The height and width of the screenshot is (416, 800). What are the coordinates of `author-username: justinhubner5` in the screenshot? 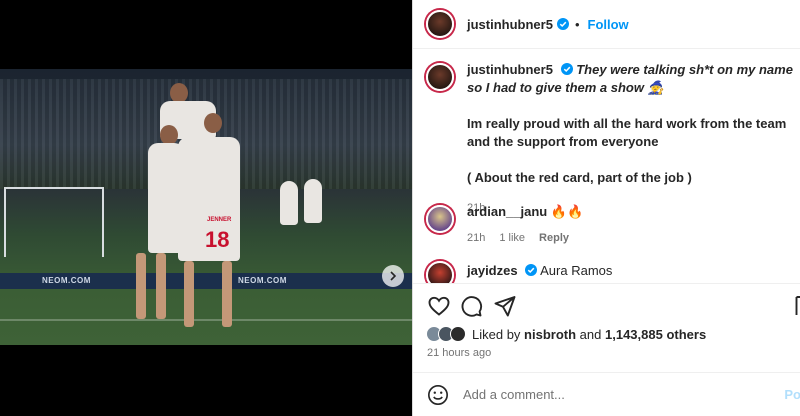 It's located at (510, 24).